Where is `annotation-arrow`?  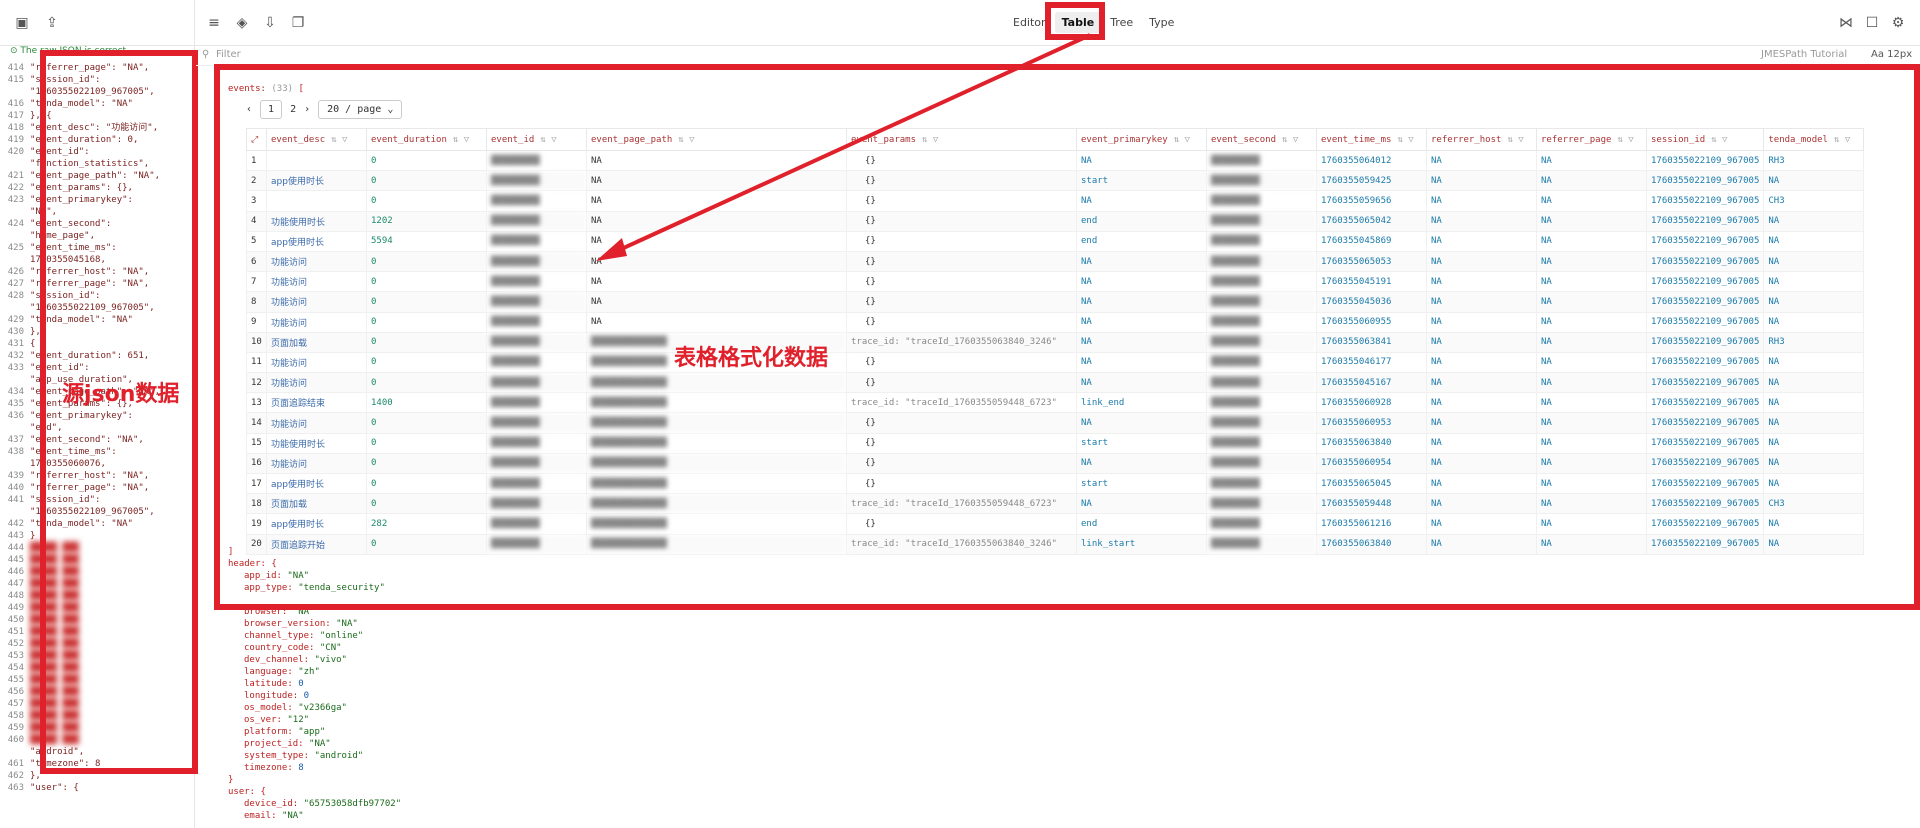 annotation-arrow is located at coordinates (843, 147).